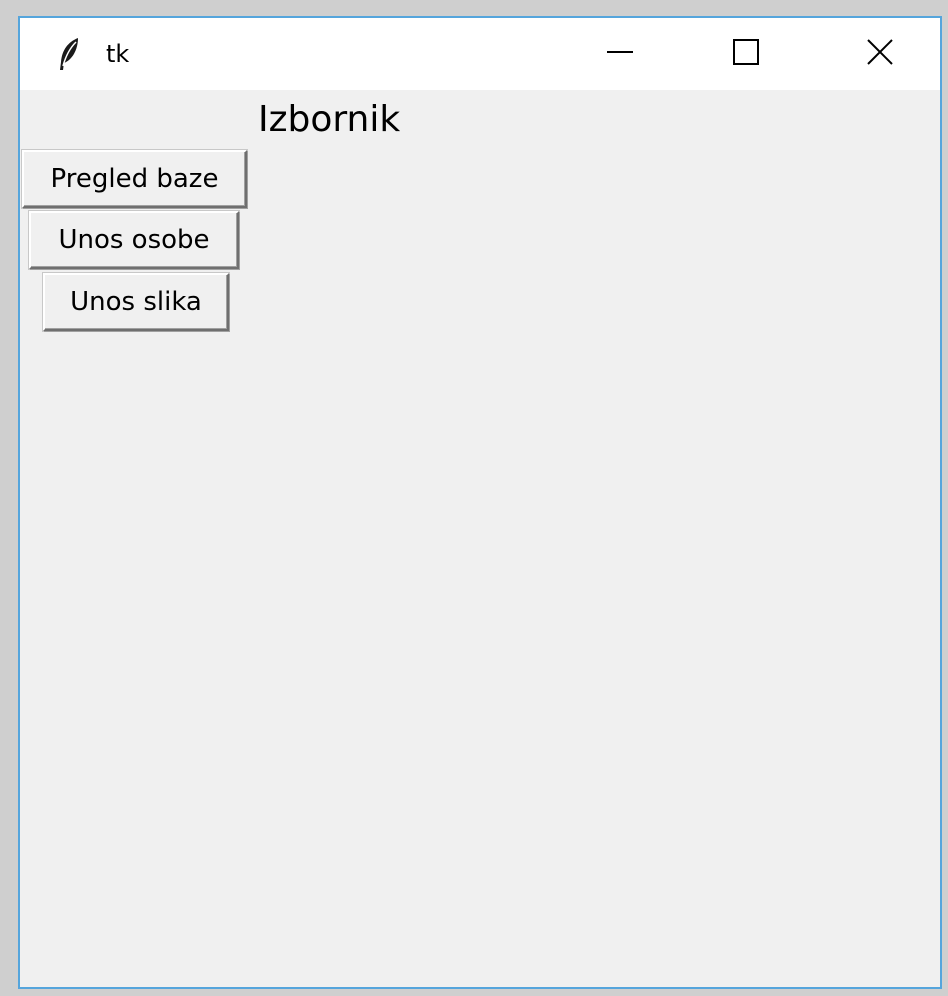  What do you see at coordinates (480, 54) in the screenshot?
I see `title-bar: tk` at bounding box center [480, 54].